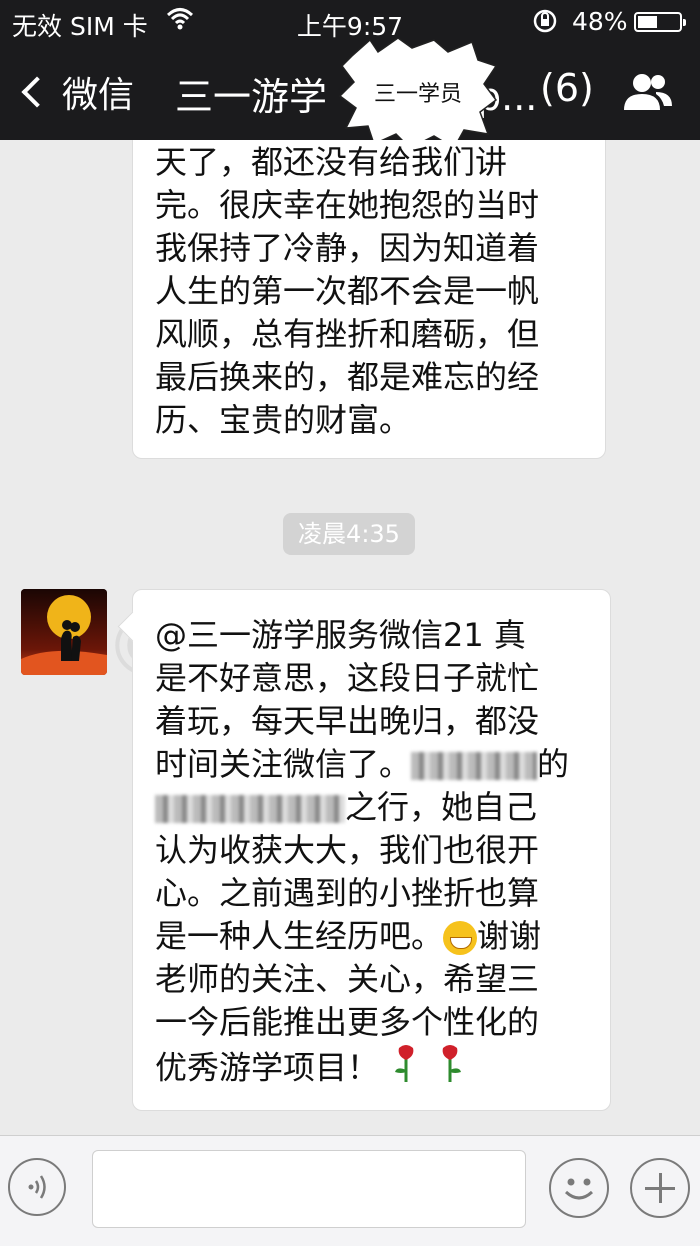 The width and height of the screenshot is (700, 1246). Describe the element at coordinates (340, 635) in the screenshot. I see `message-line: @三一游学服务微信21 真` at that location.